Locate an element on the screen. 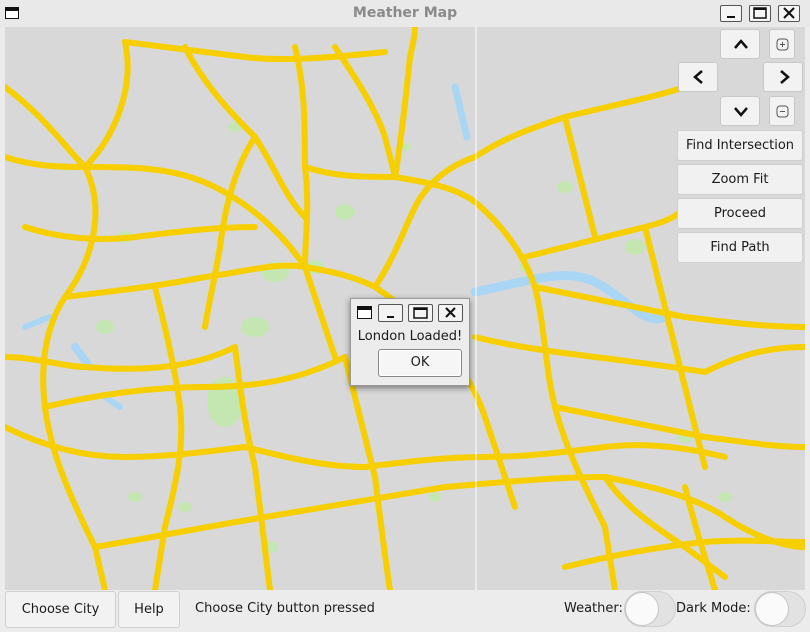 The width and height of the screenshot is (810, 632). dialog-maximize-button is located at coordinates (420, 313).